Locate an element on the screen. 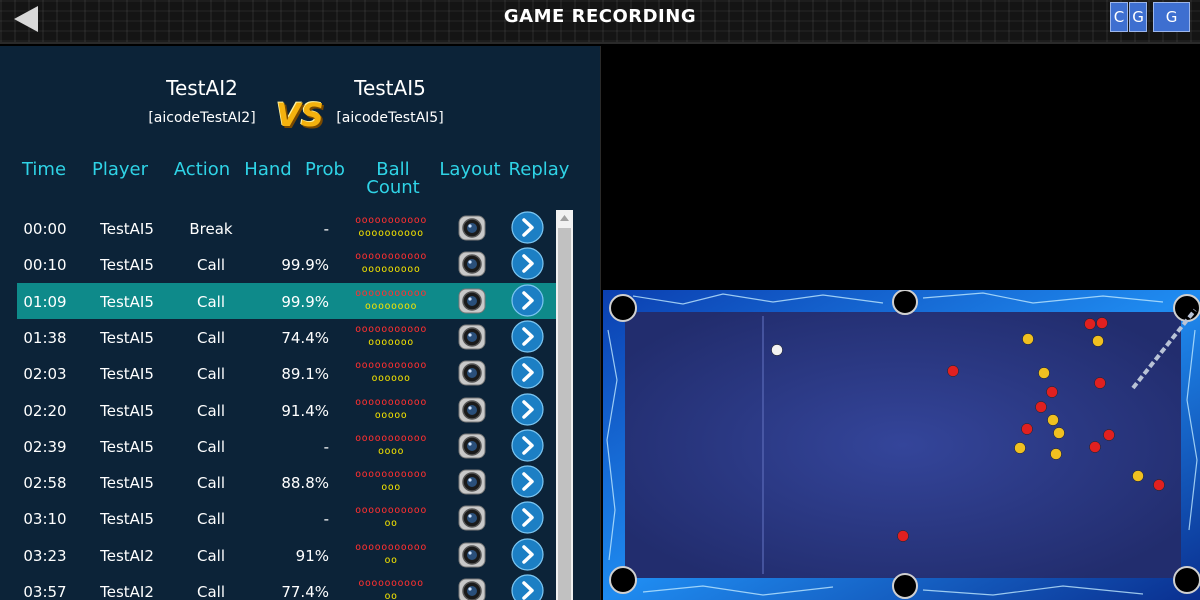 This screenshot has height=600, width=1200. table-row: 02:58 TestAI5 Call 88.8% ooooooooooo ooo is located at coordinates (287, 482).